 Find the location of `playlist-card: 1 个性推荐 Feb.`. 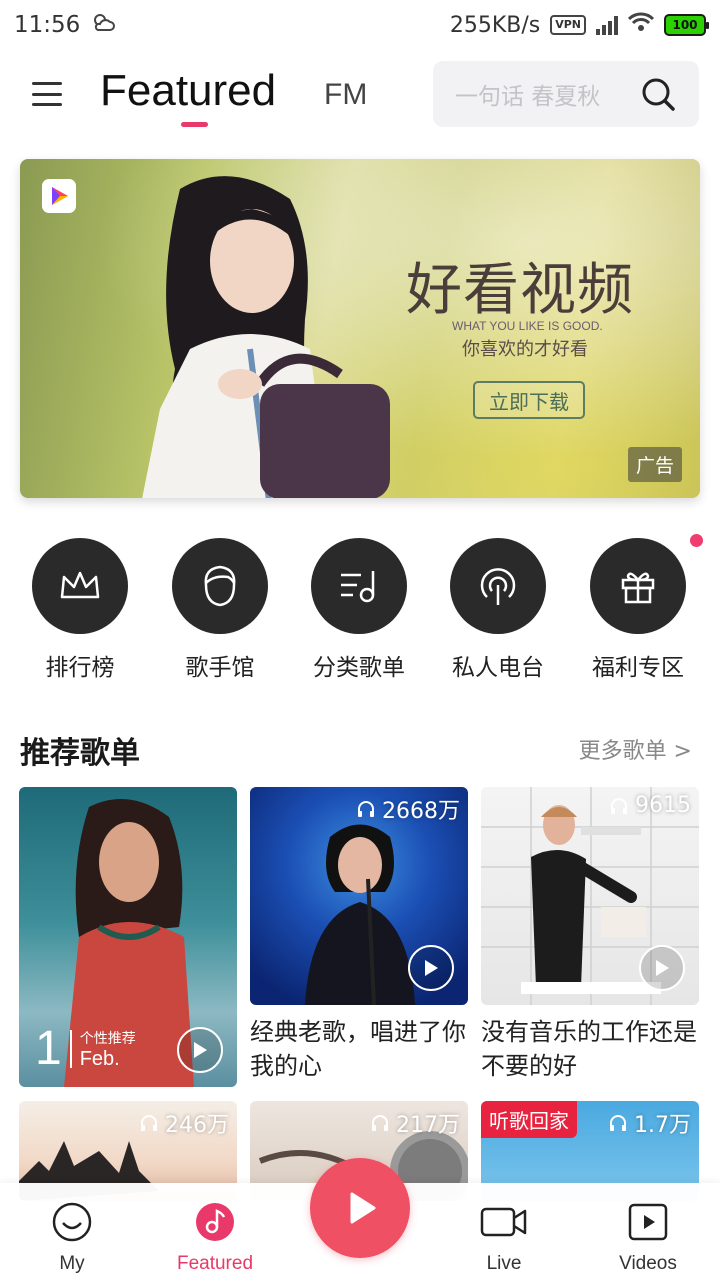

playlist-card: 1 个性推荐 Feb. is located at coordinates (128, 937).